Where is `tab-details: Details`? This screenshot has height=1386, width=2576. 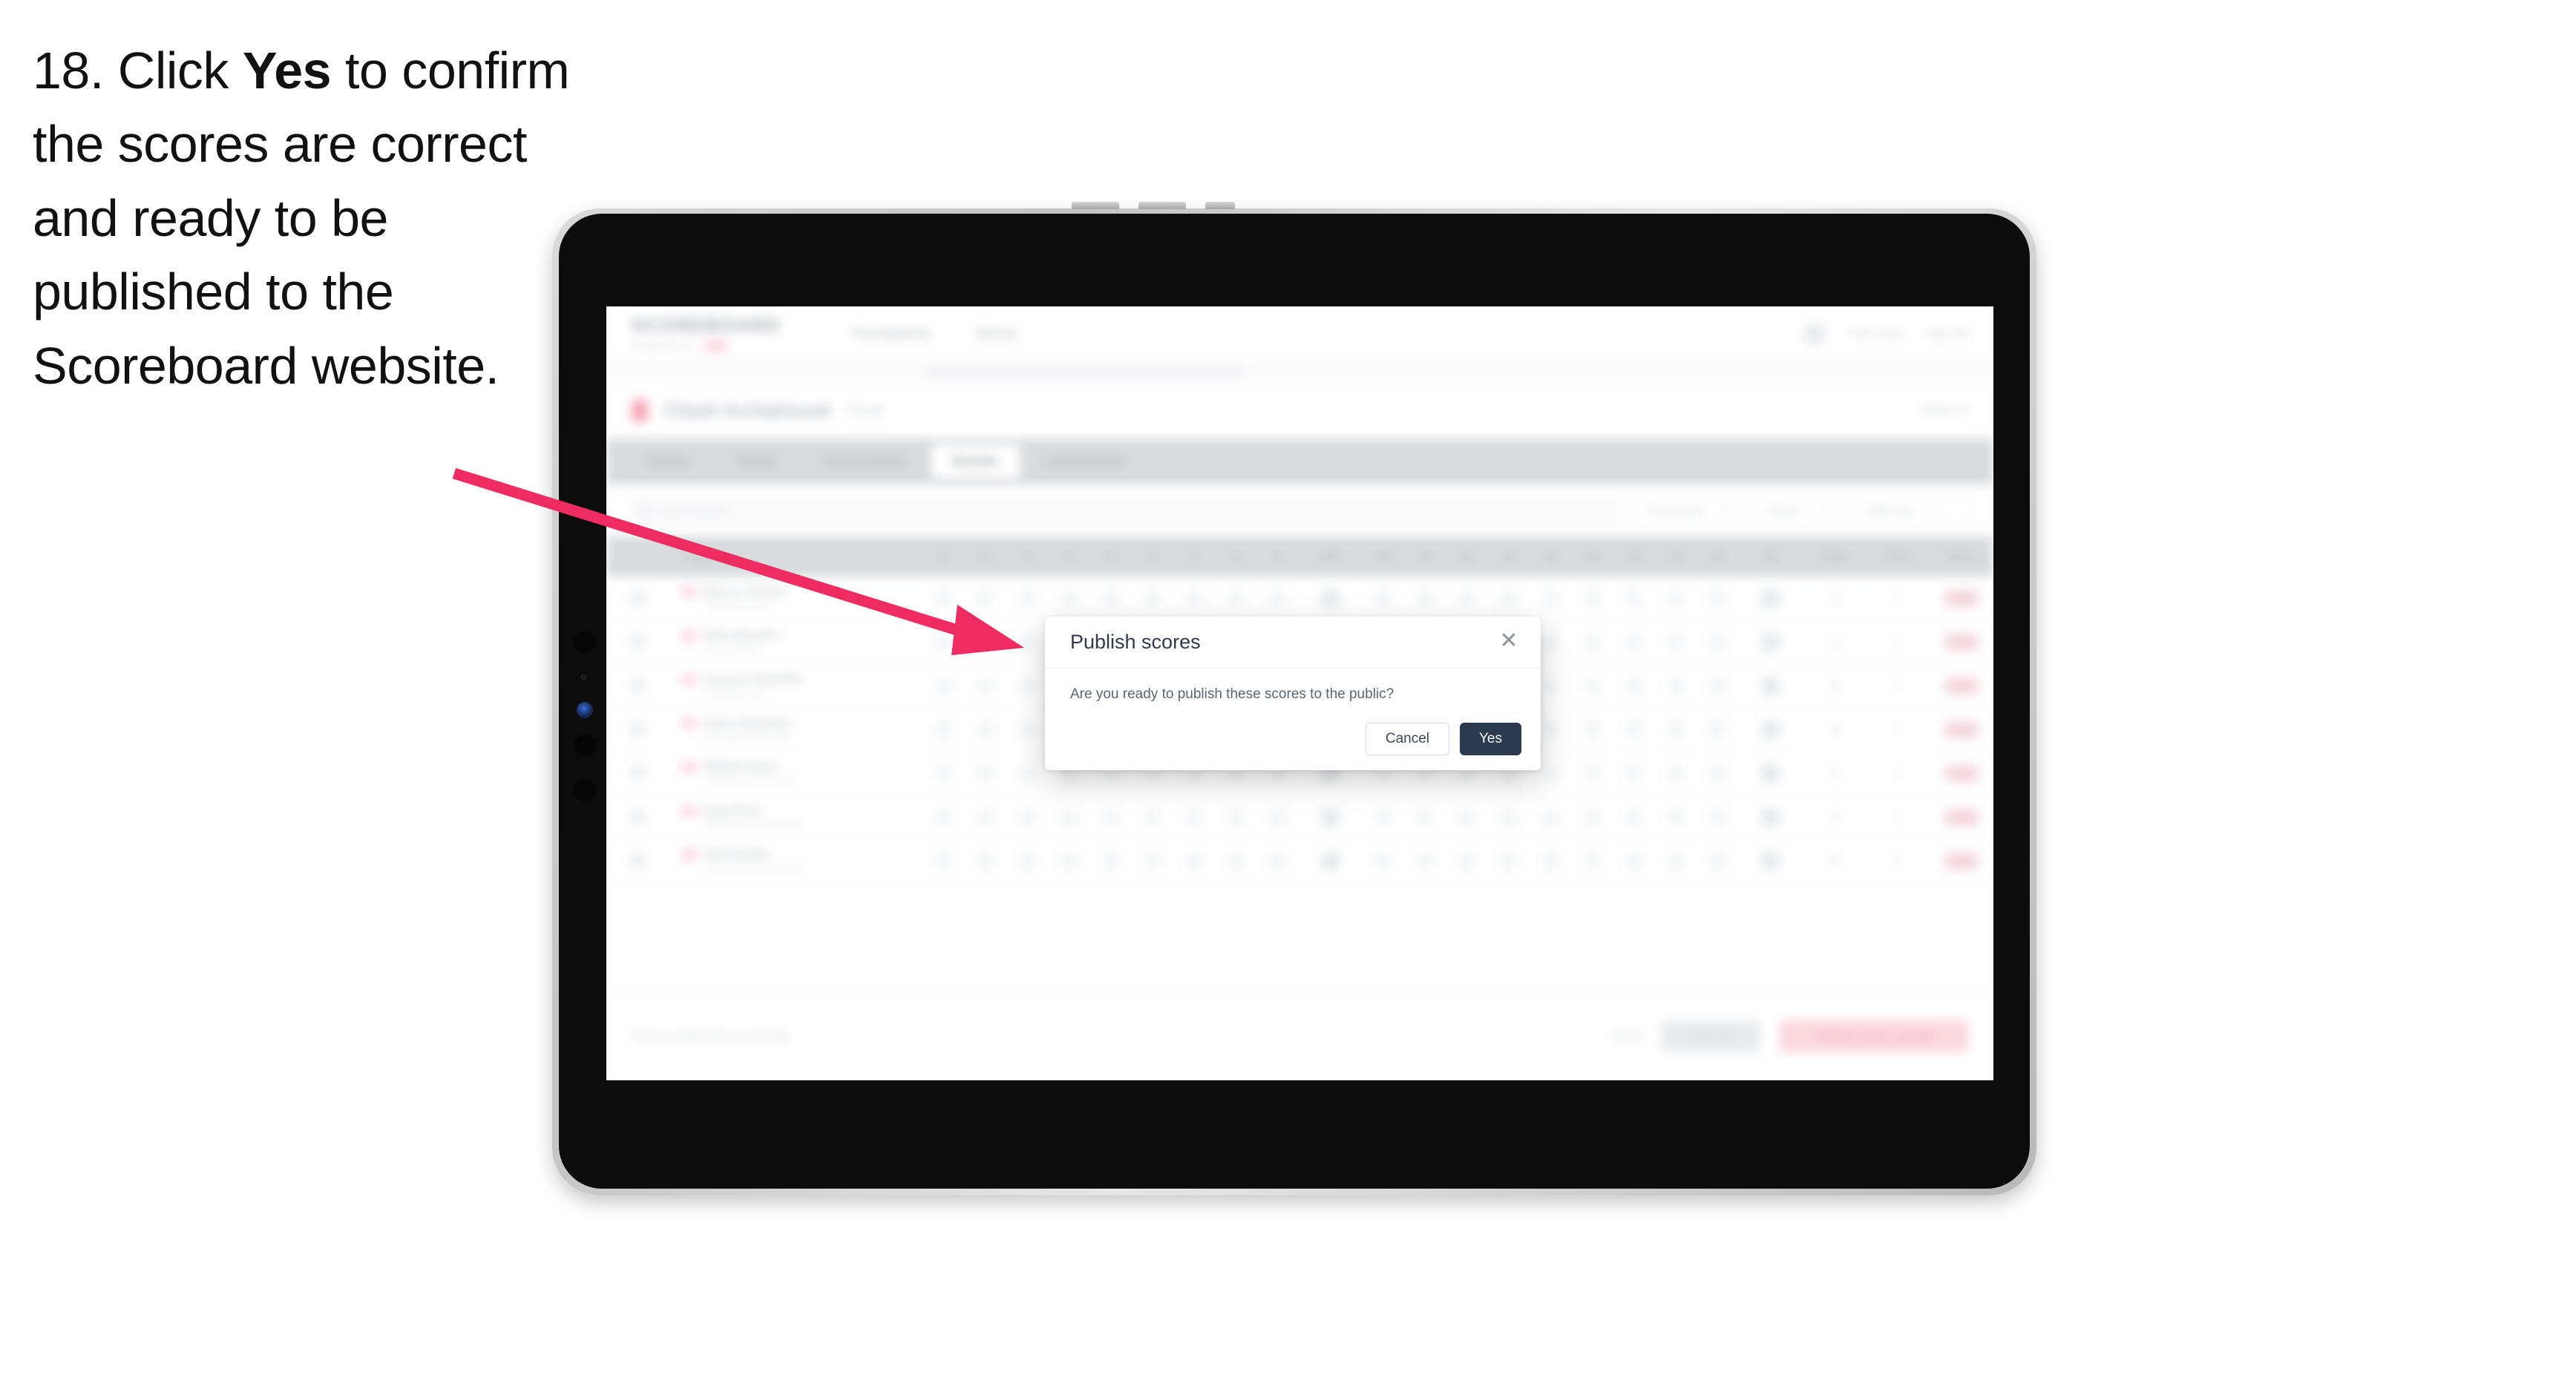 tab-details: Details is located at coordinates (669, 462).